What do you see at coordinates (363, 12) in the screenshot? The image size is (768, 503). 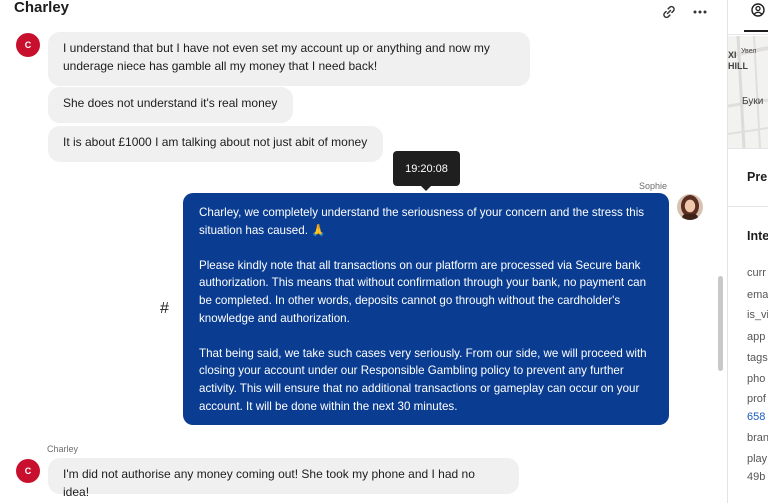 I see `chat-header: Charley` at bounding box center [363, 12].